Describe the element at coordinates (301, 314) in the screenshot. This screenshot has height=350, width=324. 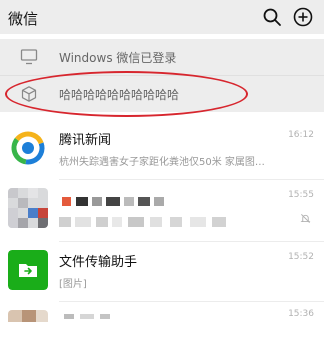
I see `chat-time: 15:36` at that location.